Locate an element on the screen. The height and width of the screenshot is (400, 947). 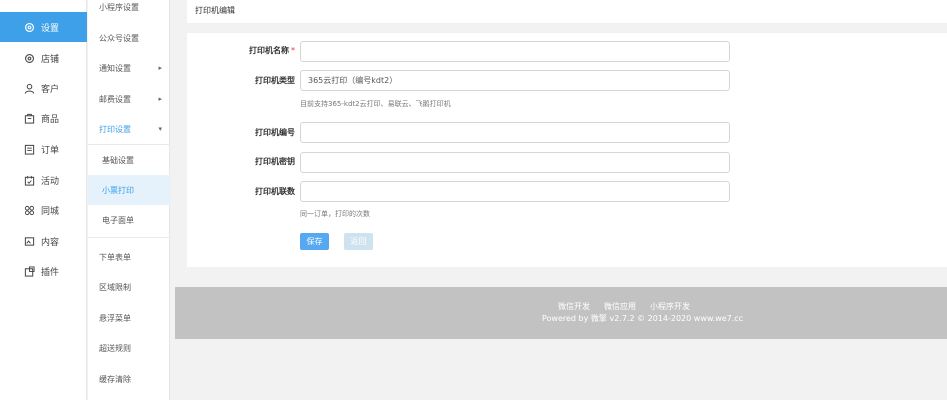
user-icon is located at coordinates (29, 88).